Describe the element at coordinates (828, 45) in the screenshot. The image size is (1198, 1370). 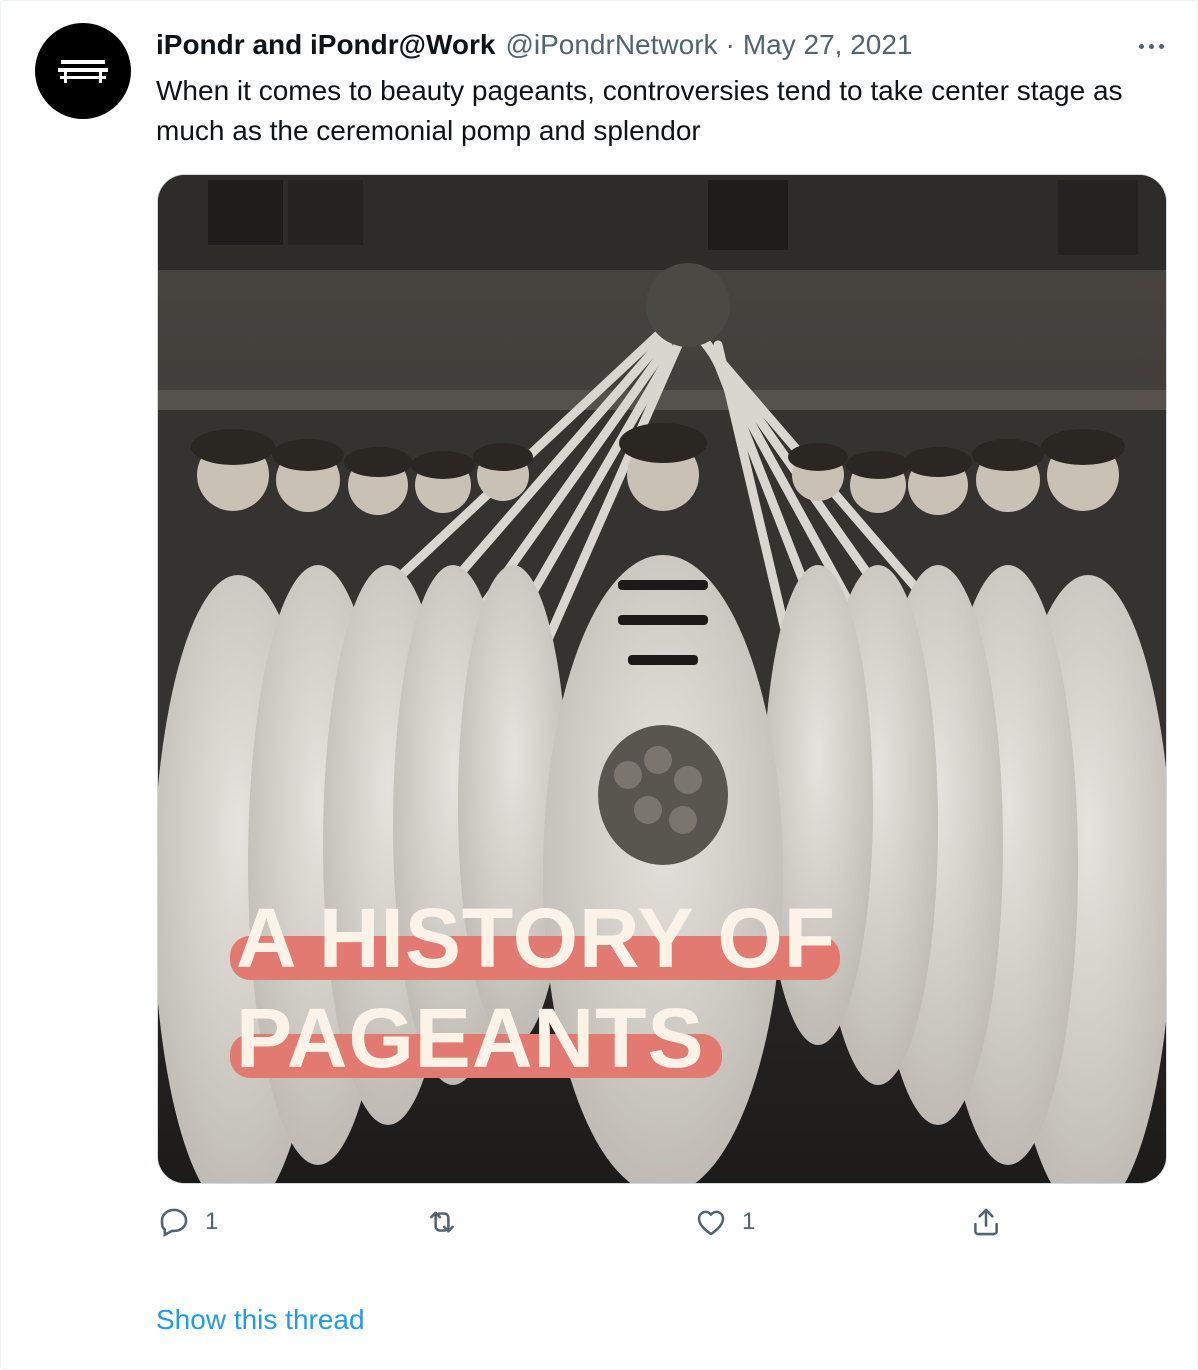
I see `tweet-date: May 27, 2021` at that location.